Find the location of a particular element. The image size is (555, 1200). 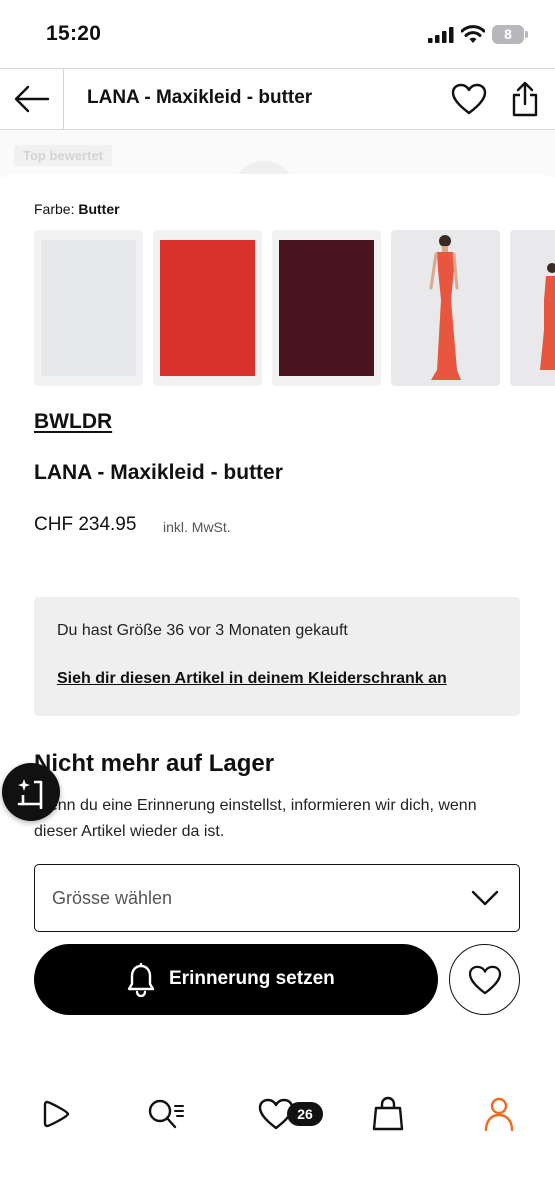

swatch-butter is located at coordinates (88, 308).